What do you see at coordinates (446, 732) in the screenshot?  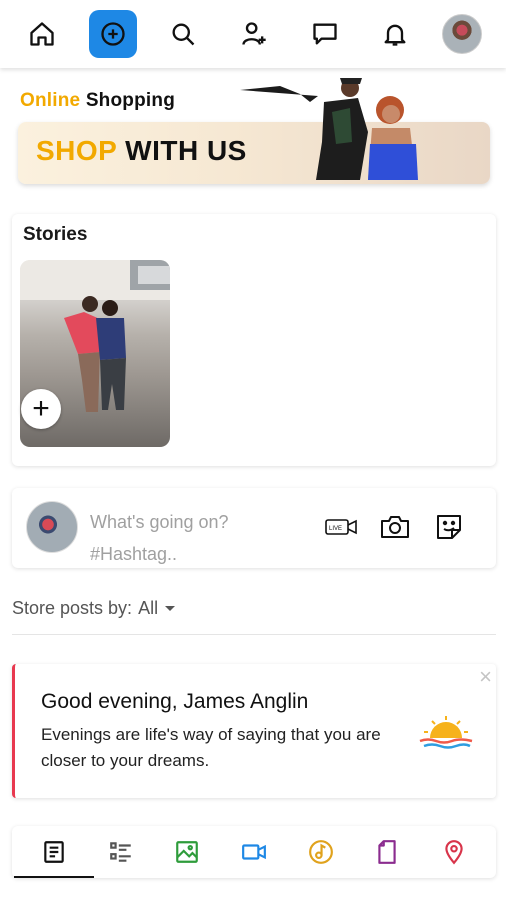 I see `sunset-icon` at bounding box center [446, 732].